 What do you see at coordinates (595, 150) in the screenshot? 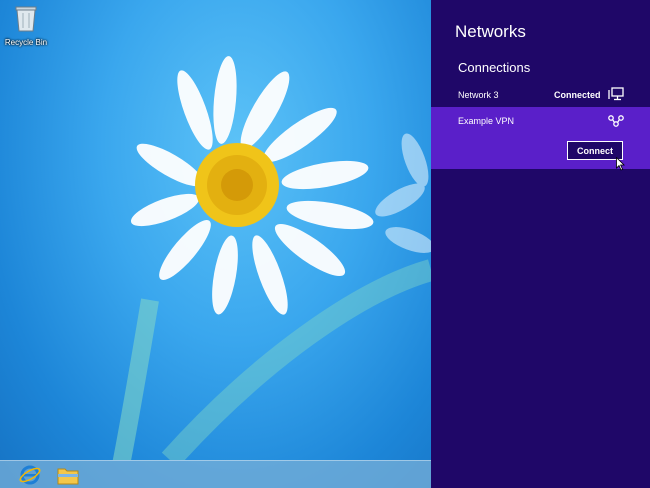
I see `connect-button: Connect` at bounding box center [595, 150].